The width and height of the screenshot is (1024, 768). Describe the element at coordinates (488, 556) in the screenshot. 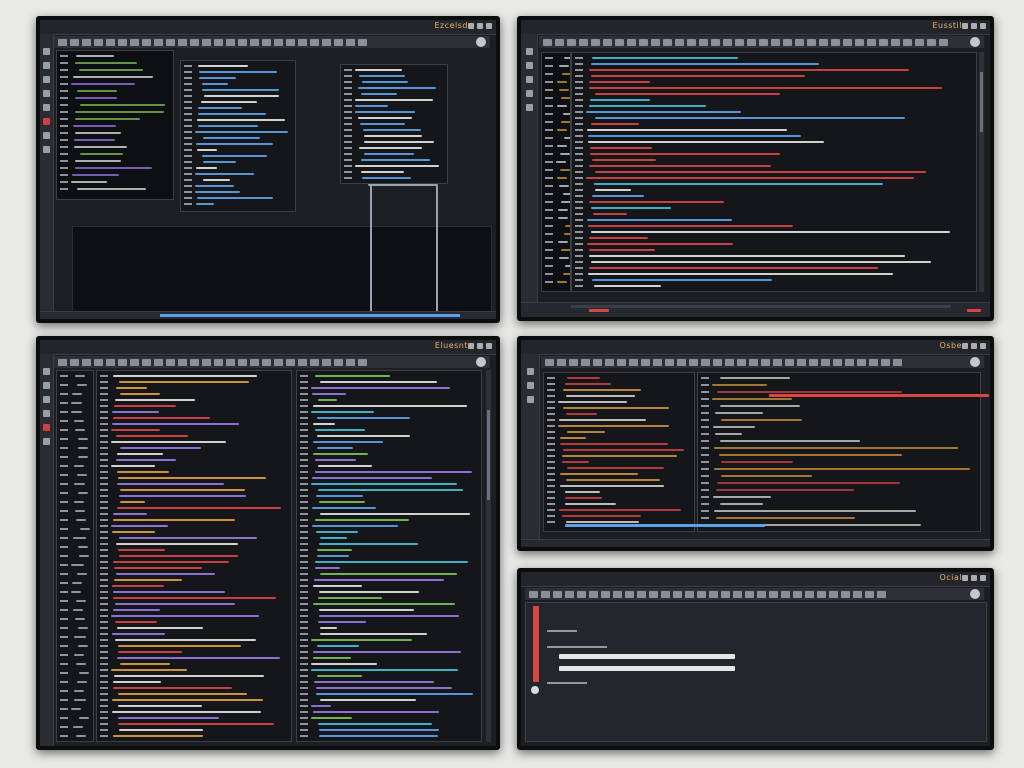

I see `scrollbar` at that location.